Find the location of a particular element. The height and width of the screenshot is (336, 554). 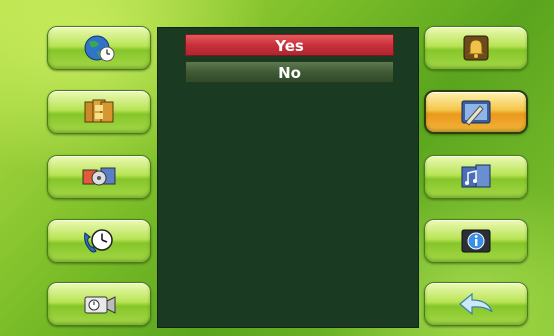

film-strip-icon is located at coordinates (99, 111).